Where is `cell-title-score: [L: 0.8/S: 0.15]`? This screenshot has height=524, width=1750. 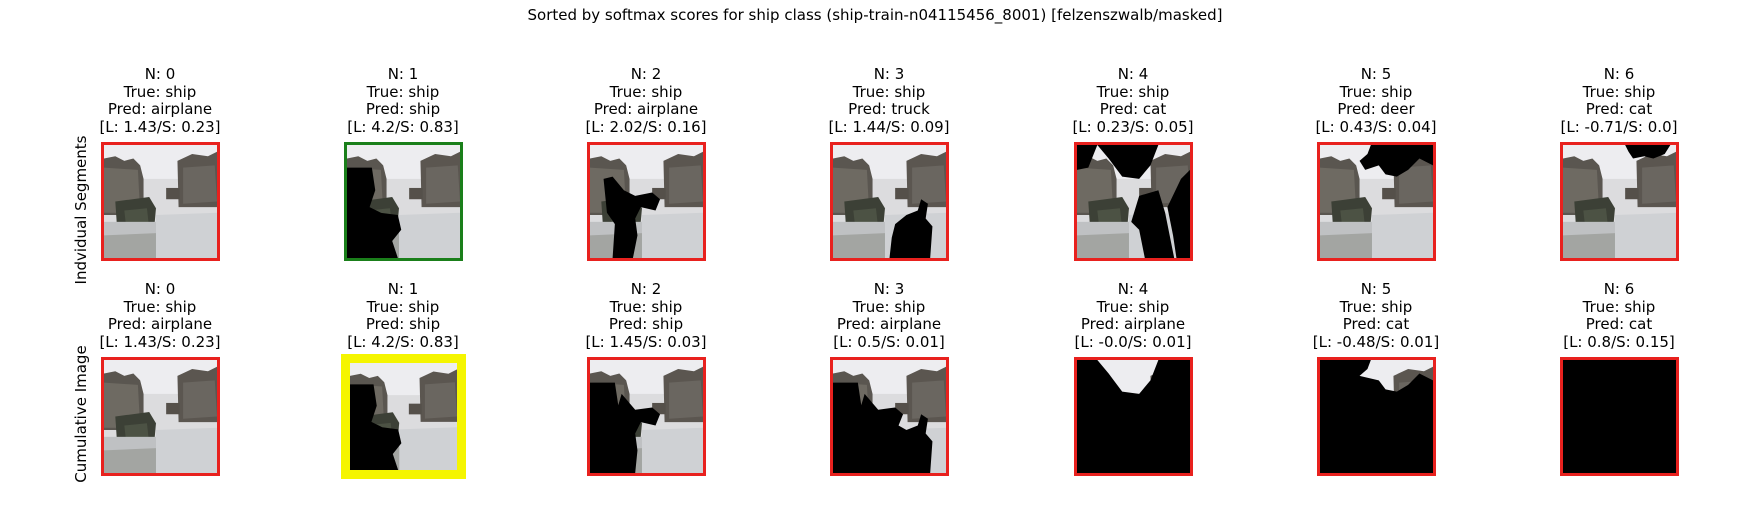
cell-title-score: [L: 0.8/S: 0.15] is located at coordinates (1619, 341).